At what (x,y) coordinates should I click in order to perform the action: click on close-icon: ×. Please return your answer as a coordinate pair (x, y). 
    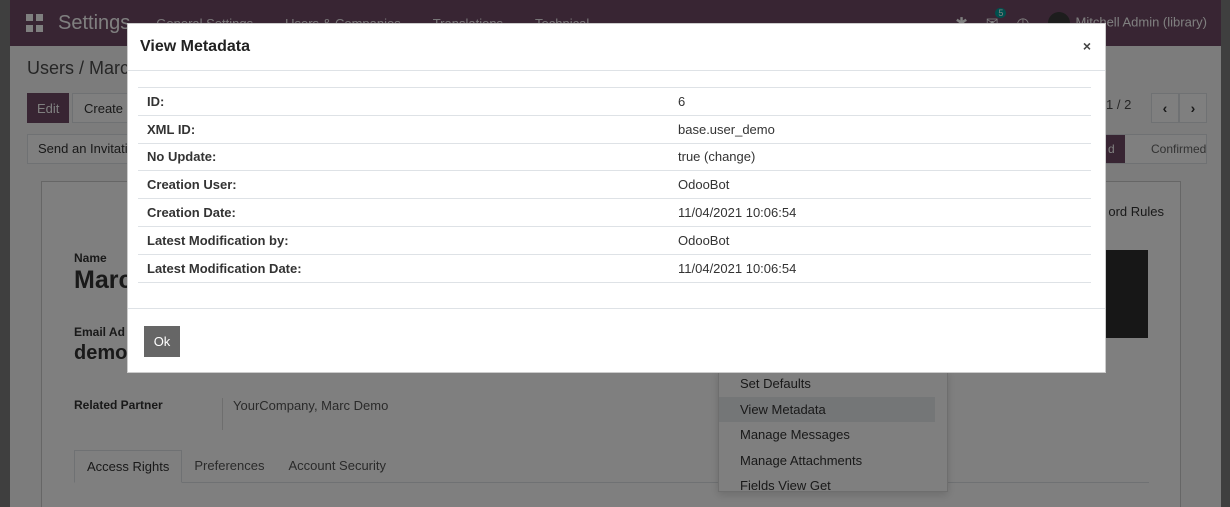
    Looking at the image, I should click on (1087, 46).